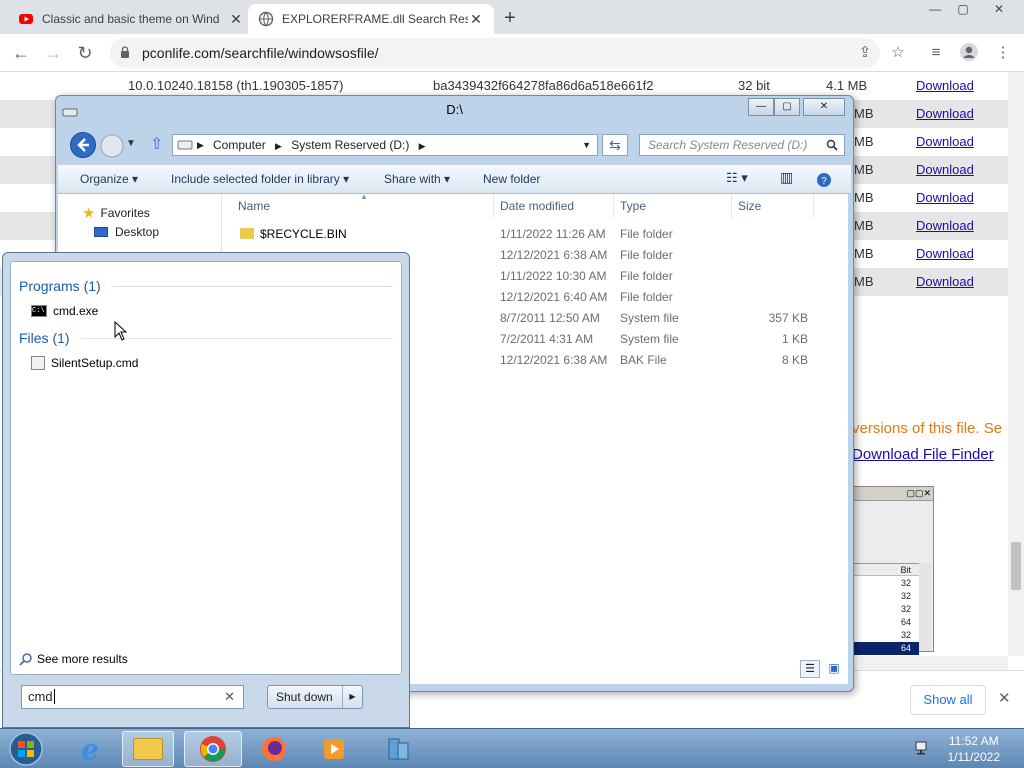 The width and height of the screenshot is (1024, 768). Describe the element at coordinates (511, 179) in the screenshot. I see `new-folder-button: New folder` at that location.